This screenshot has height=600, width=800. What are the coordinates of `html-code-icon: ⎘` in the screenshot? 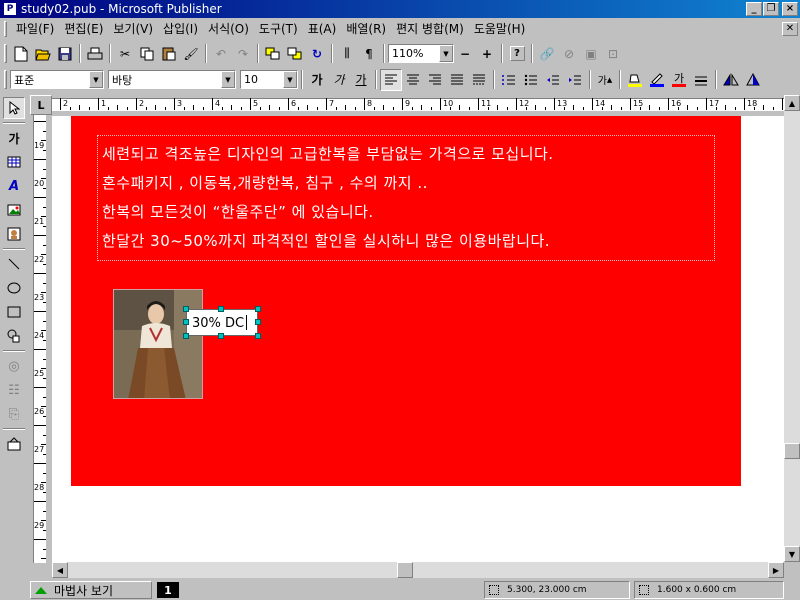 It's located at (14, 414).